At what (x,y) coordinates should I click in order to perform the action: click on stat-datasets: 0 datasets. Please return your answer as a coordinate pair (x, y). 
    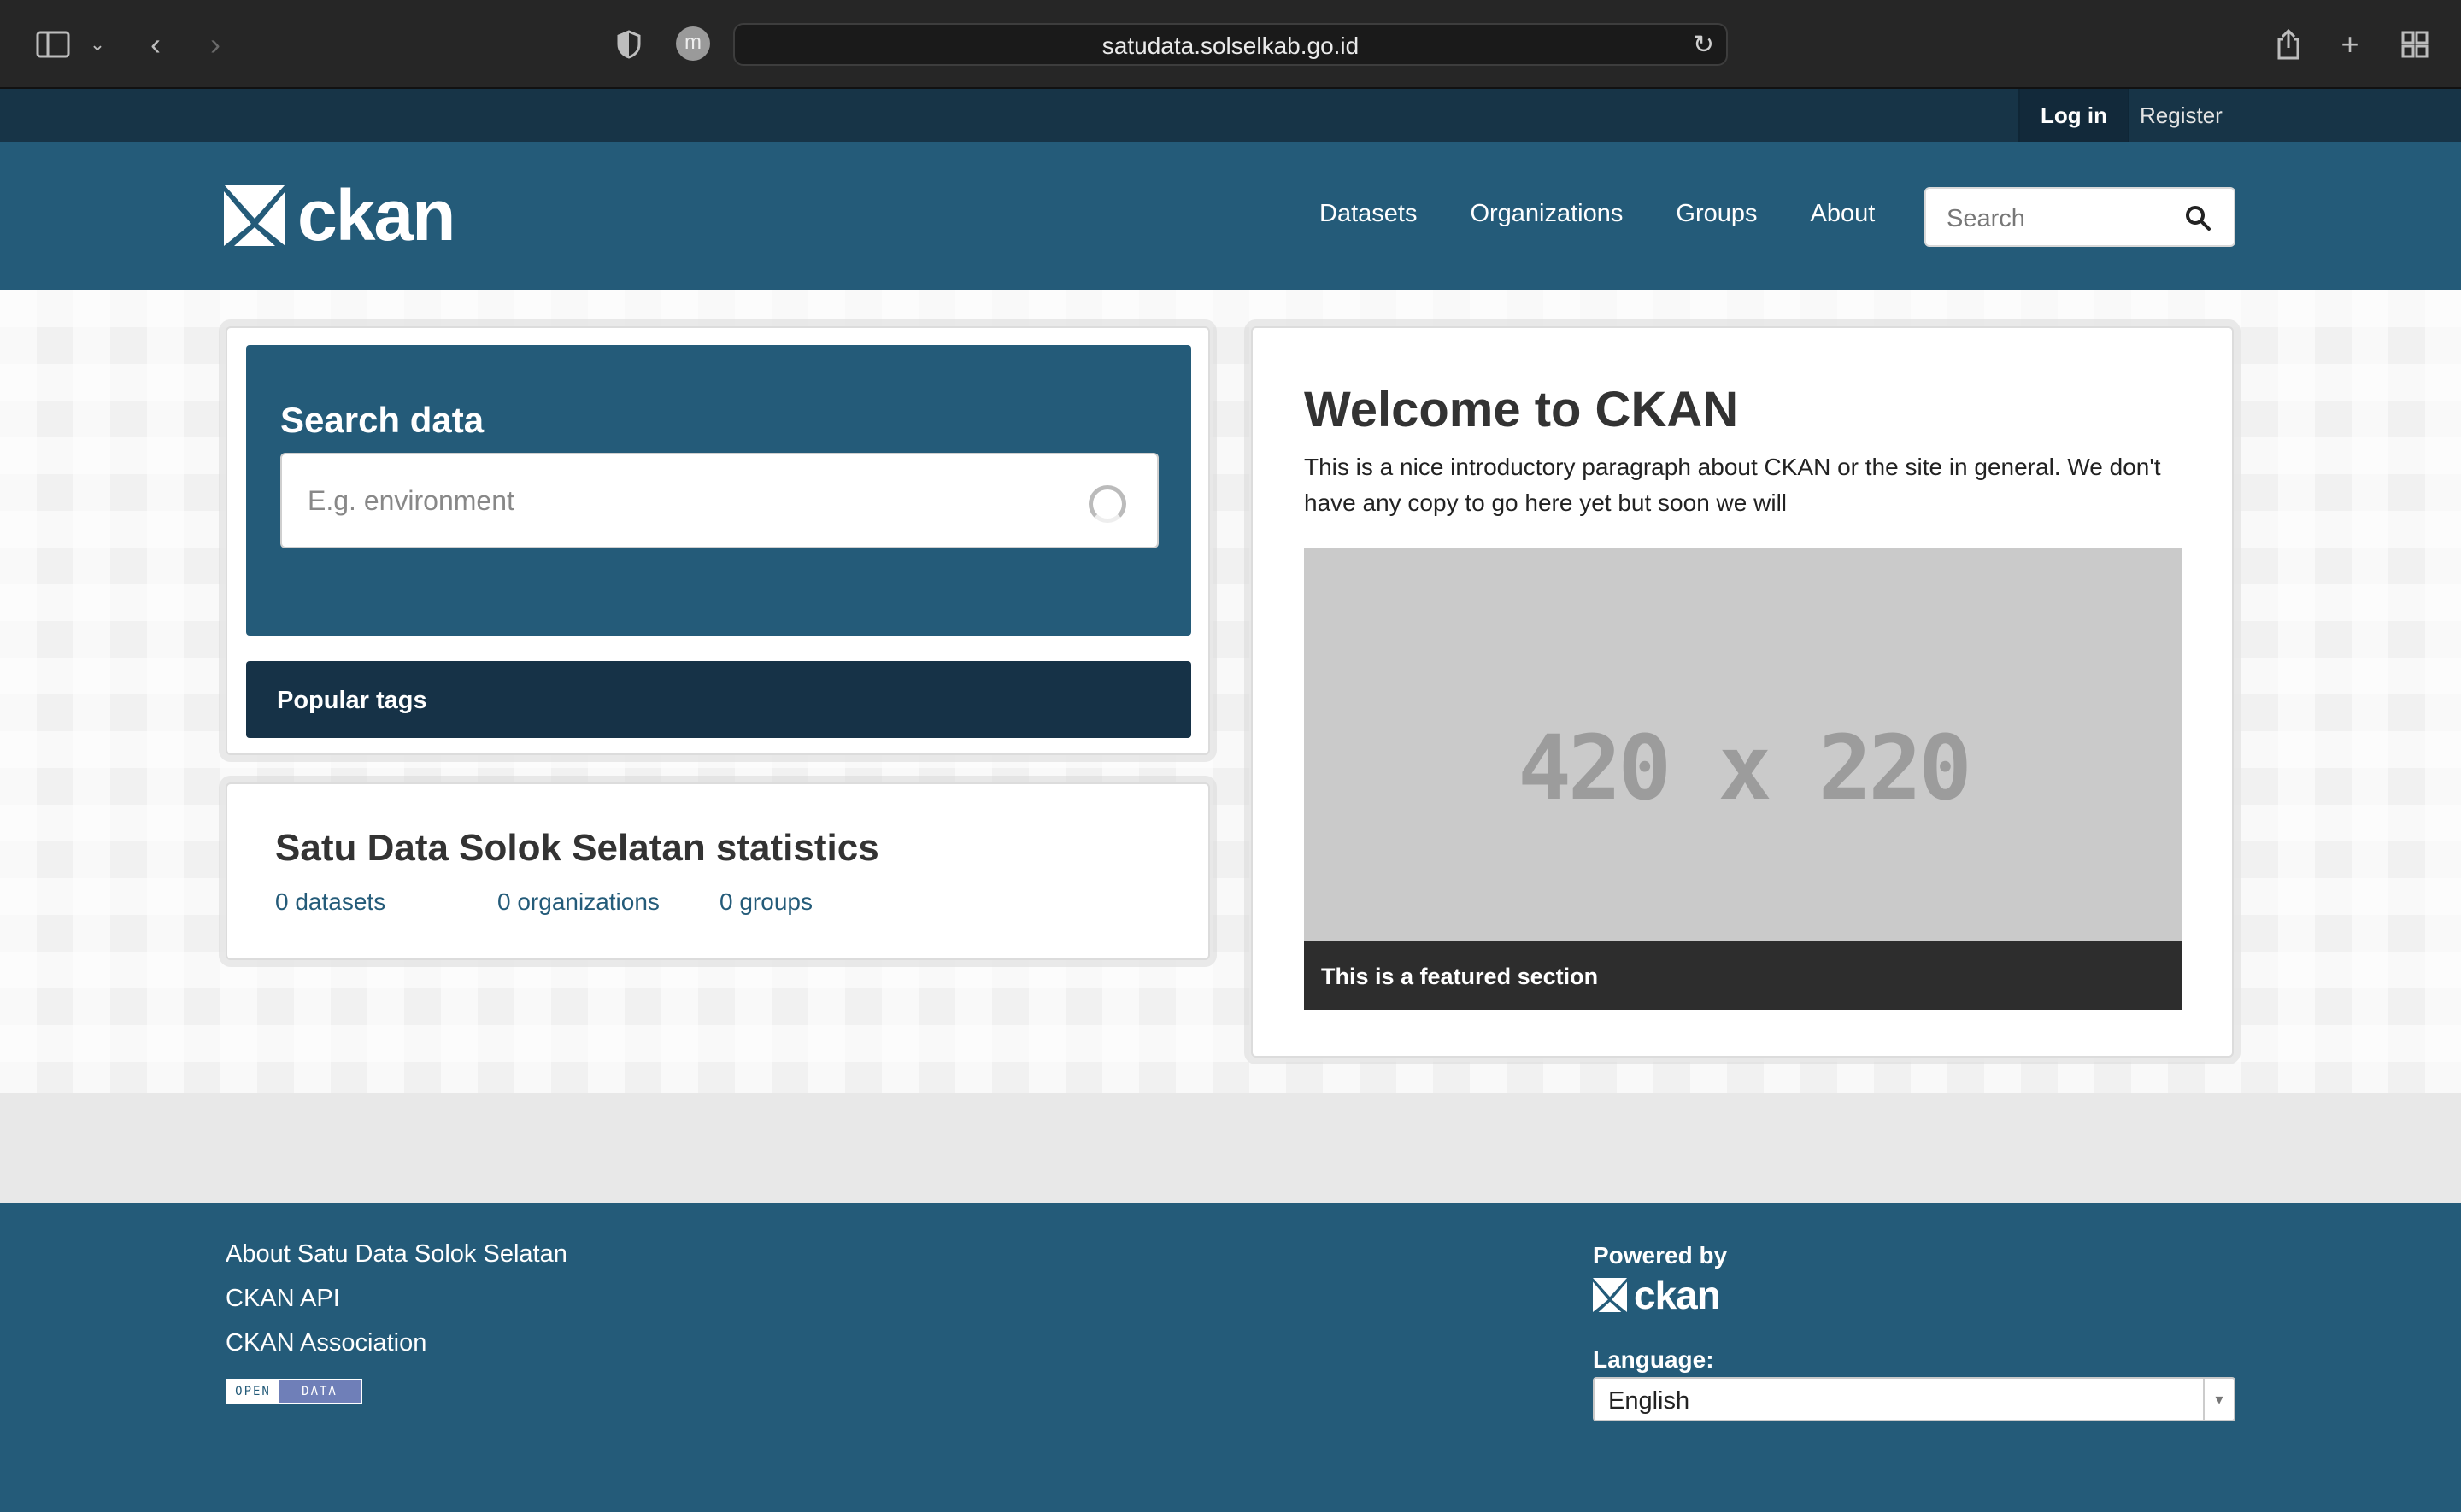
    Looking at the image, I should click on (330, 902).